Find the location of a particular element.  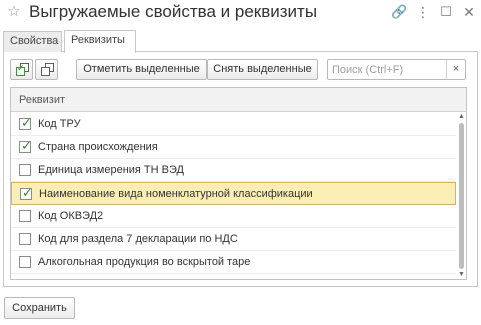

table-row: Алкогольная продукция во вскрытой таре is located at coordinates (233, 262).